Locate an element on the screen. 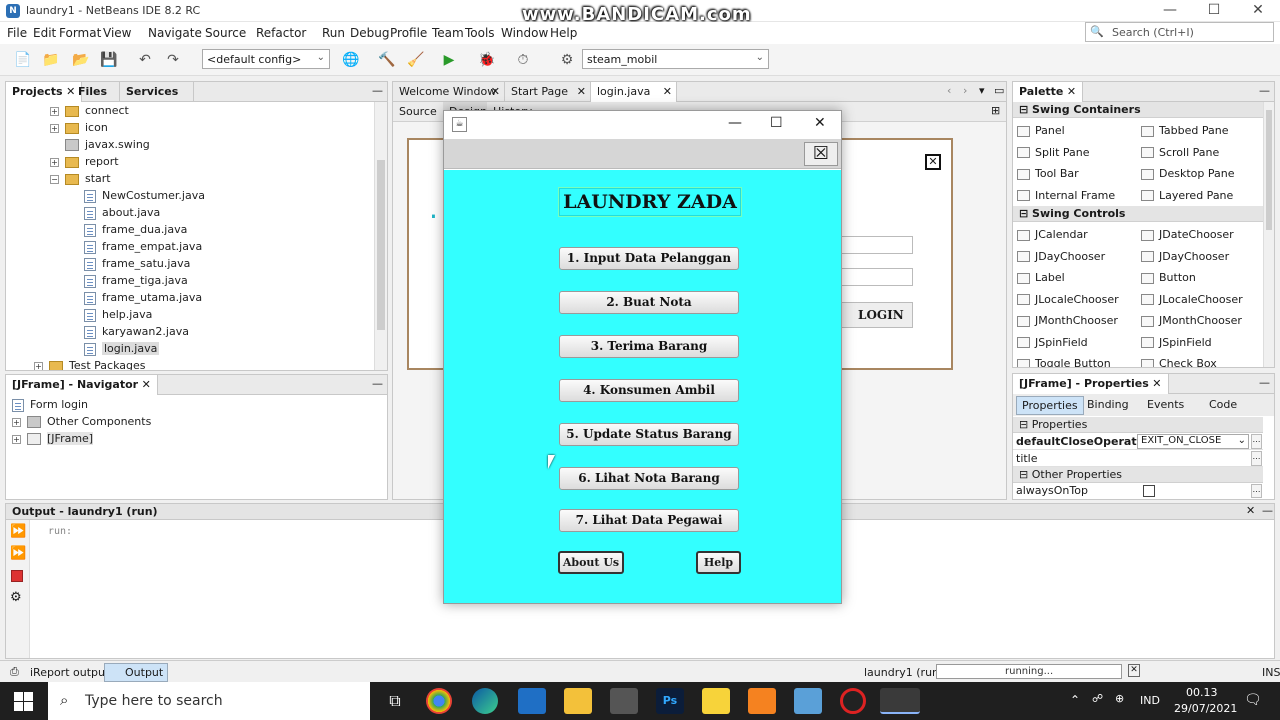 The height and width of the screenshot is (720, 1280). rerun-different-icon: ⏩ is located at coordinates (18, 553).